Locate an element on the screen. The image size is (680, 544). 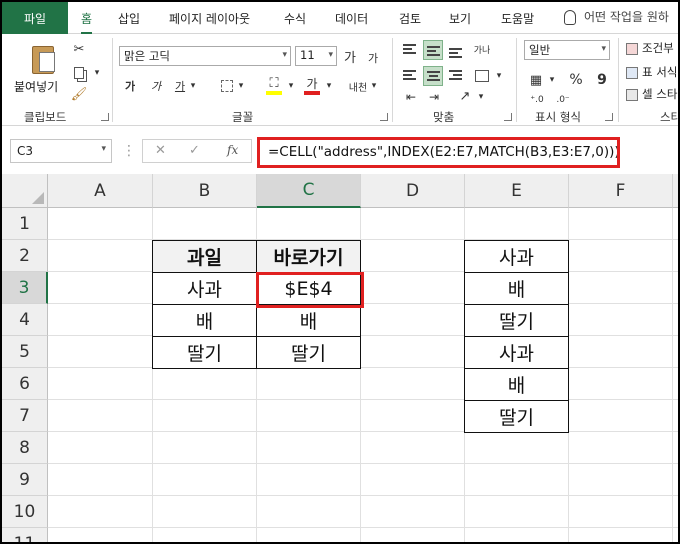
cell-e7: 딸기 is located at coordinates (516, 416).